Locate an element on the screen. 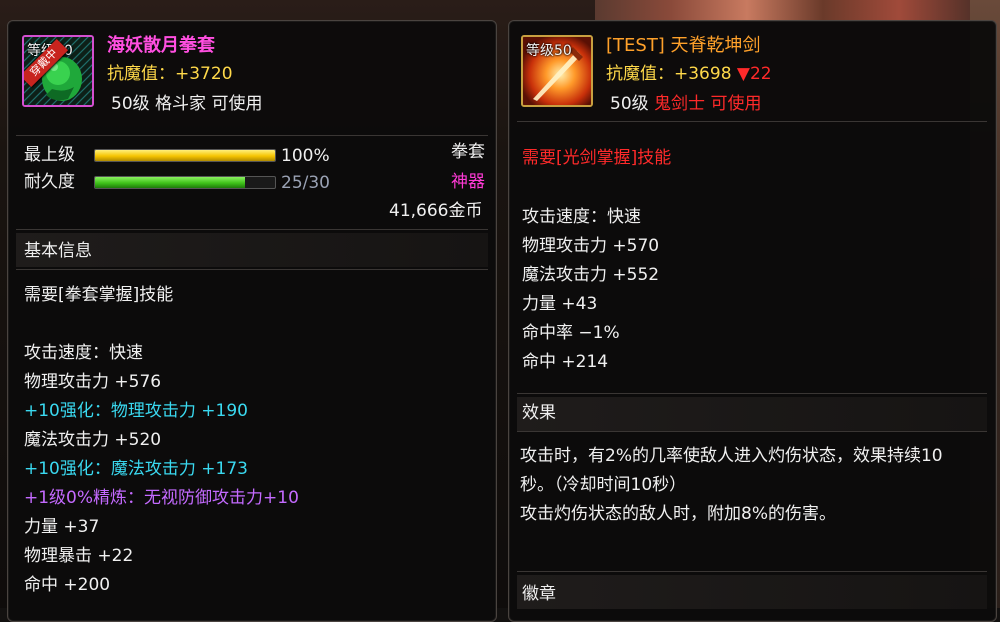 The height and width of the screenshot is (622, 1000). durability-label: 耐久度 is located at coordinates (49, 182).